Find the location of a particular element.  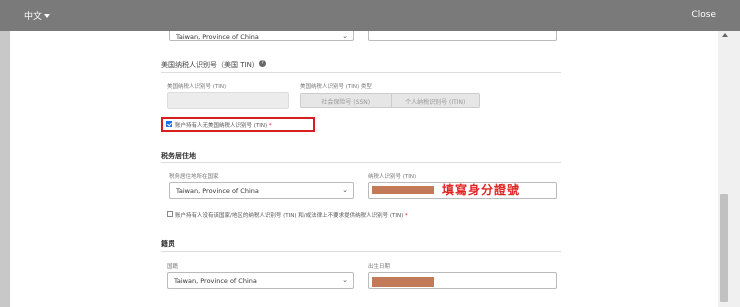

no-tax-tin-checkbox is located at coordinates (170, 214).